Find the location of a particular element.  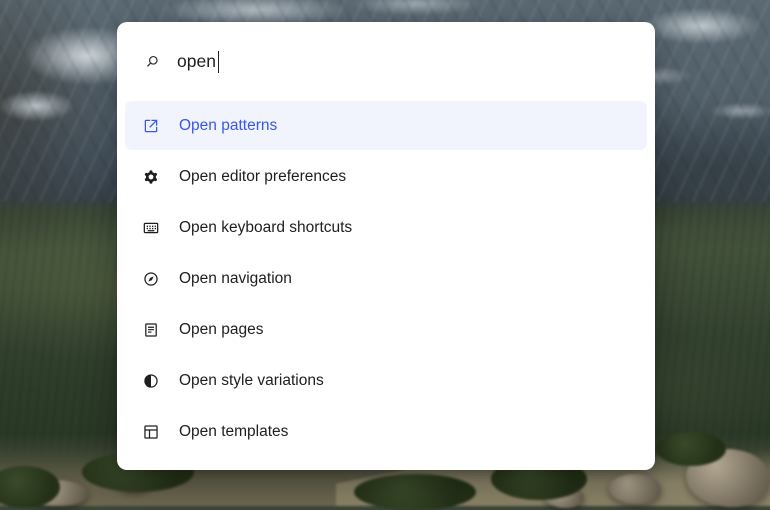

command-item-label: Open editor preferences is located at coordinates (263, 176).